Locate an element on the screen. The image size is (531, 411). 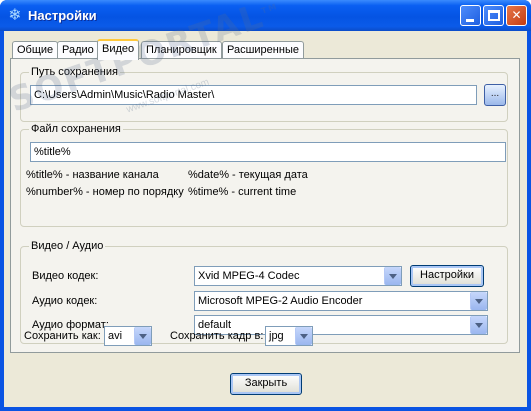
close-dialog-button: Закрыть is located at coordinates (266, 384).